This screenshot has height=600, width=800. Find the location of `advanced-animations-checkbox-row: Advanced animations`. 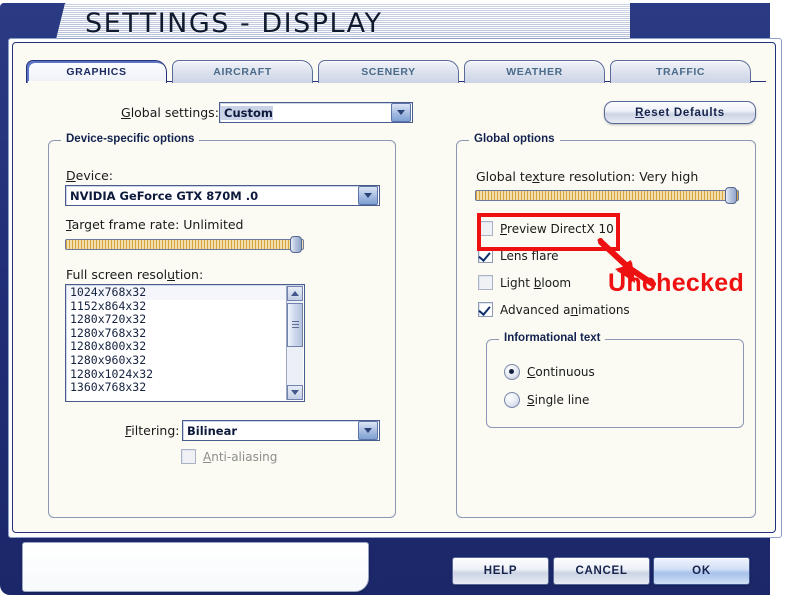

advanced-animations-checkbox-row: Advanced animations is located at coordinates (554, 309).